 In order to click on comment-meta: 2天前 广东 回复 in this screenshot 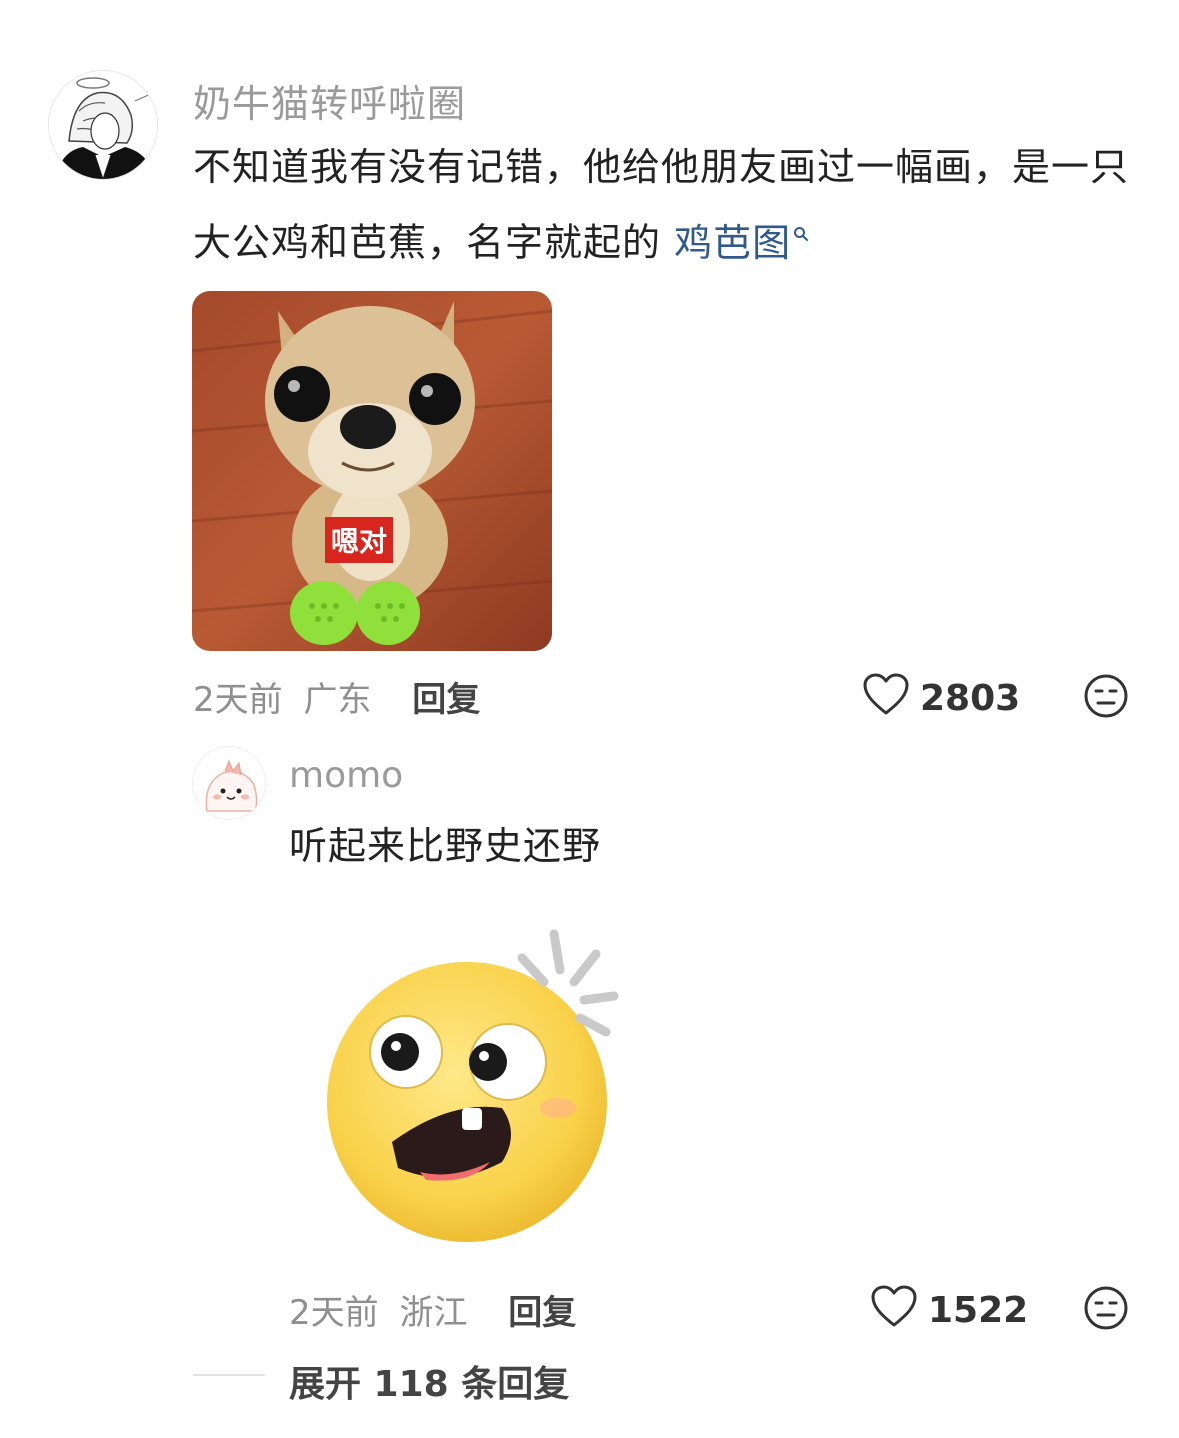, I will do `click(336, 696)`.